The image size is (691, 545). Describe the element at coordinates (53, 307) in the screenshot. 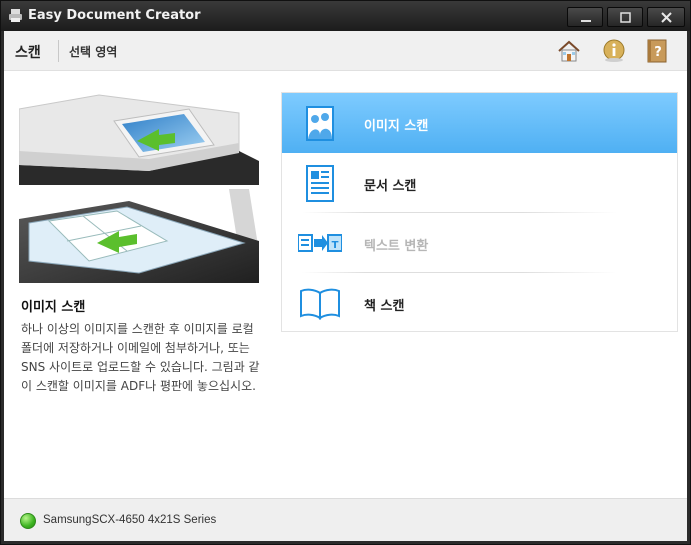

I see `description-title: 이미지 스캔` at that location.